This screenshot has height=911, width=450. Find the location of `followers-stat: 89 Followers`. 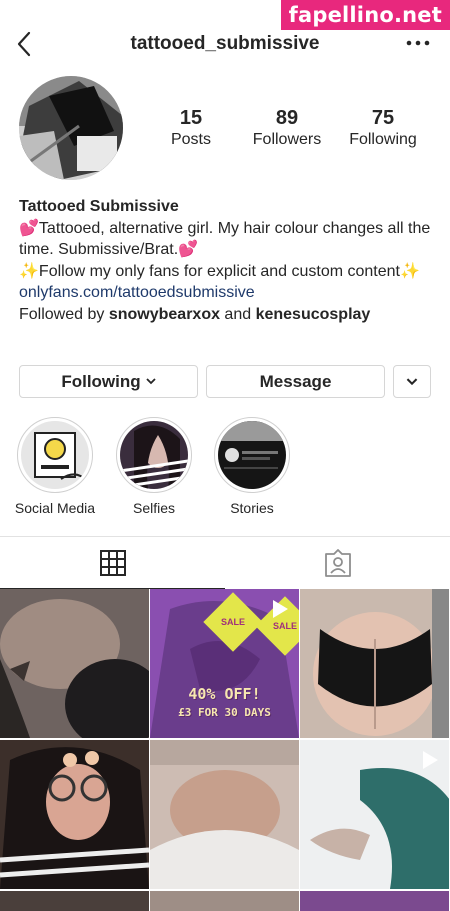

followers-stat: 89 Followers is located at coordinates (287, 128).